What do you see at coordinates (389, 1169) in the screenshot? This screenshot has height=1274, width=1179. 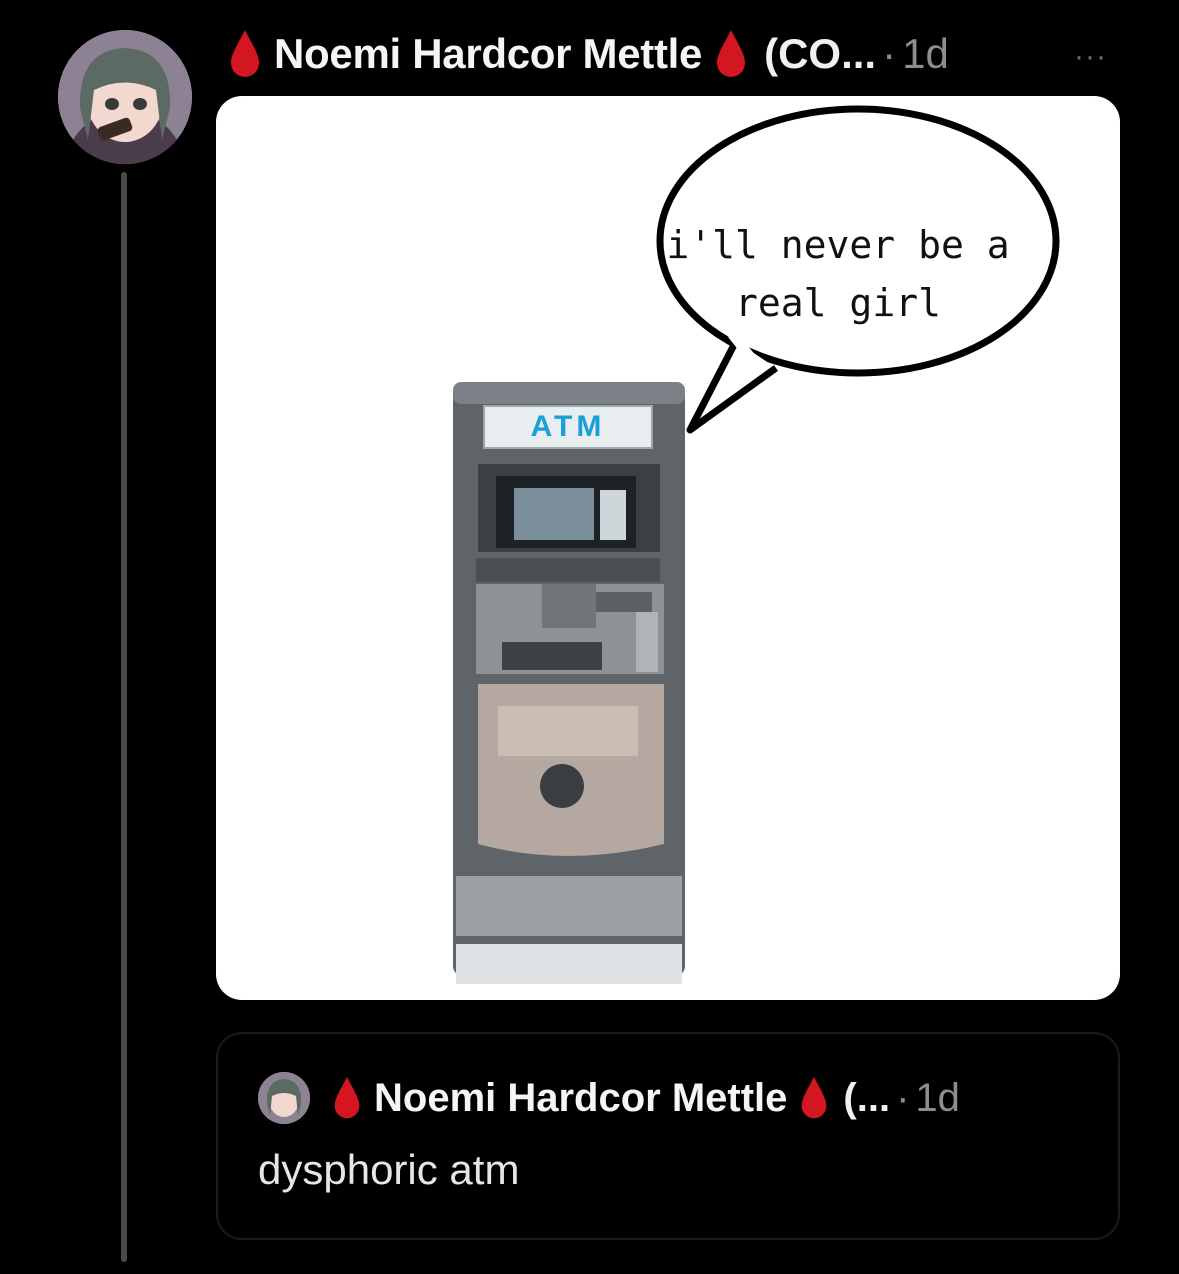 I see `quoted-post-text: dysphoric atm` at bounding box center [389, 1169].